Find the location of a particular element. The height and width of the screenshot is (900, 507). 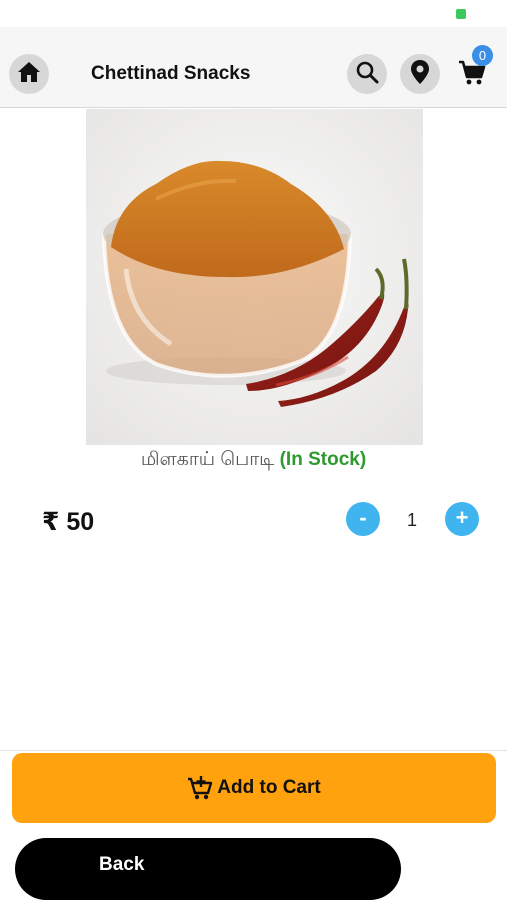

quantity-increase-button: + is located at coordinates (462, 519).